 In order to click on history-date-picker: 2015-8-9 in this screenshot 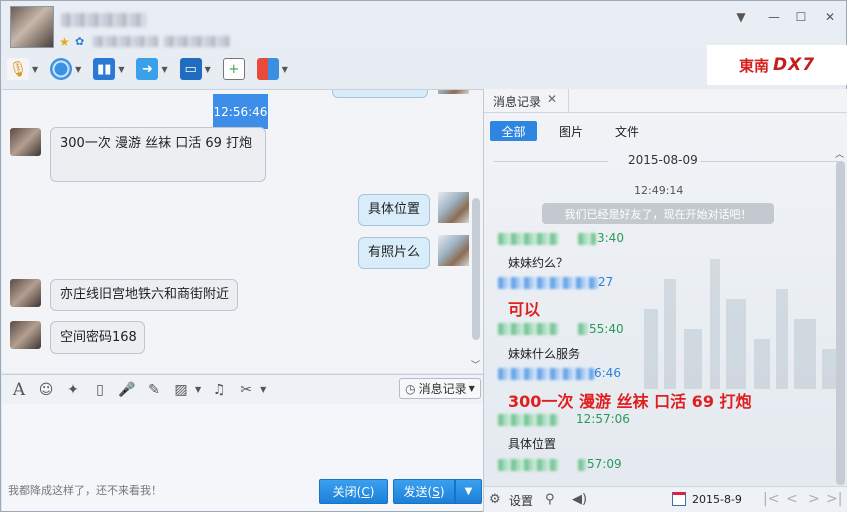, I will do `click(717, 499)`.